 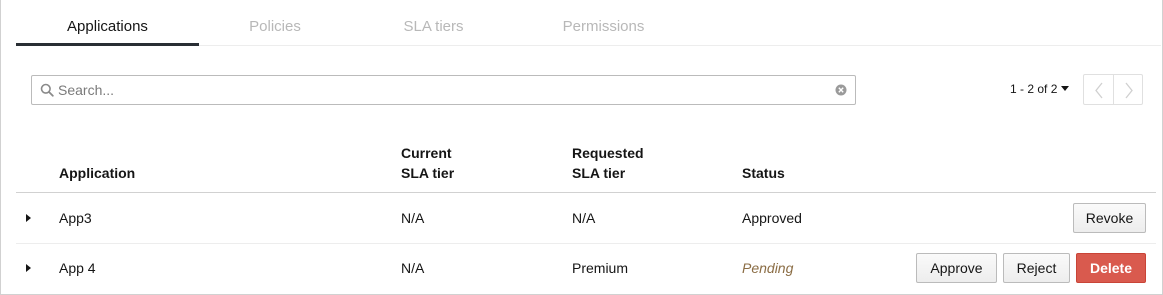 What do you see at coordinates (97, 173) in the screenshot?
I see `column-header-application: Application` at bounding box center [97, 173].